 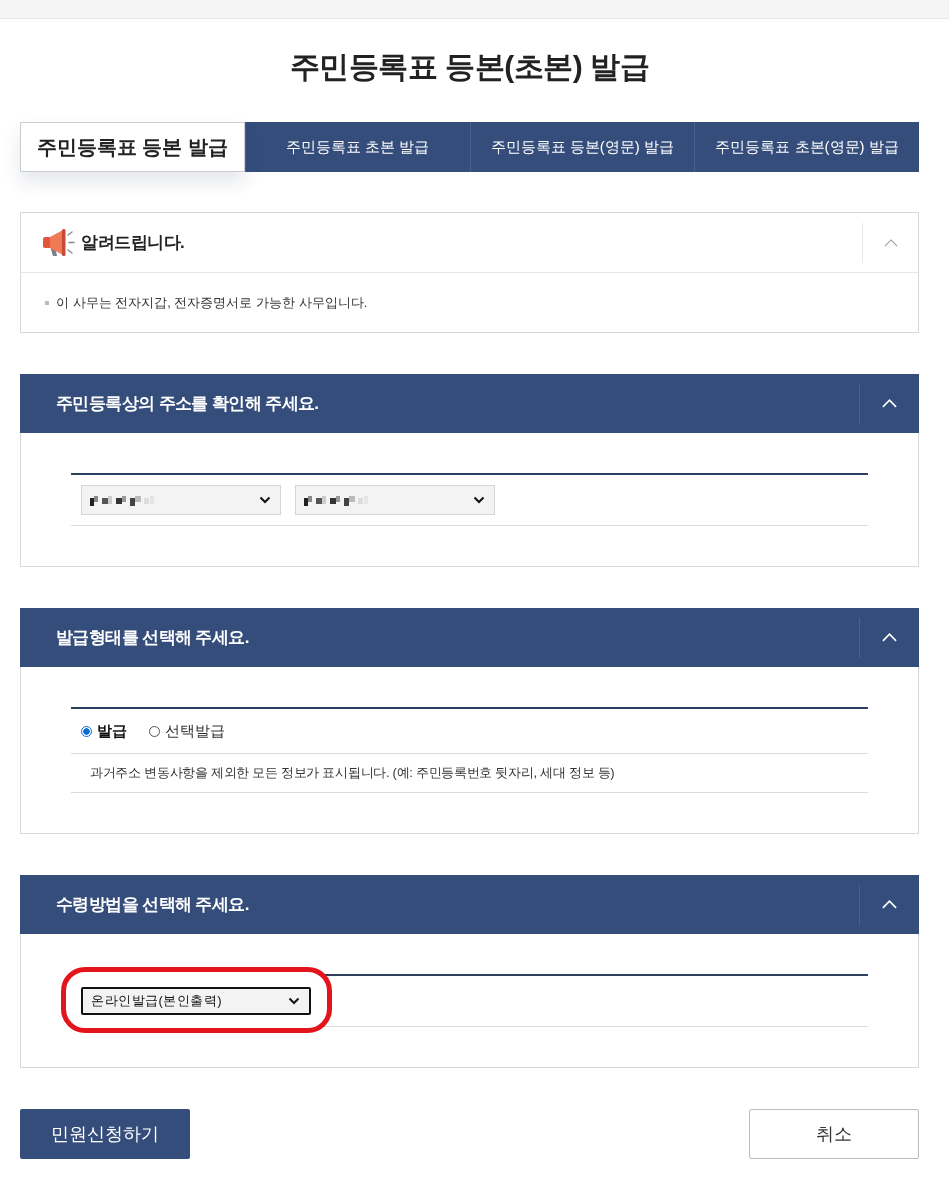 I want to click on tab: 주민등록표 초본(영문) 발급, so click(x=806, y=147).